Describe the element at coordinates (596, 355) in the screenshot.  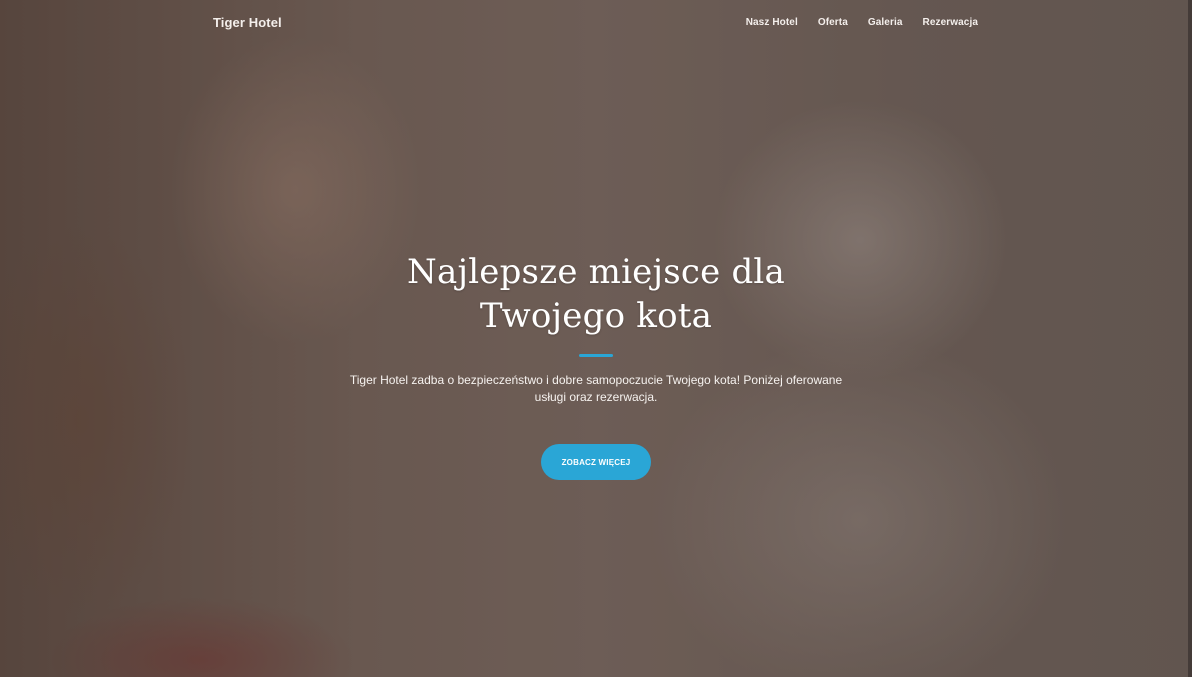
I see `title-divider` at that location.